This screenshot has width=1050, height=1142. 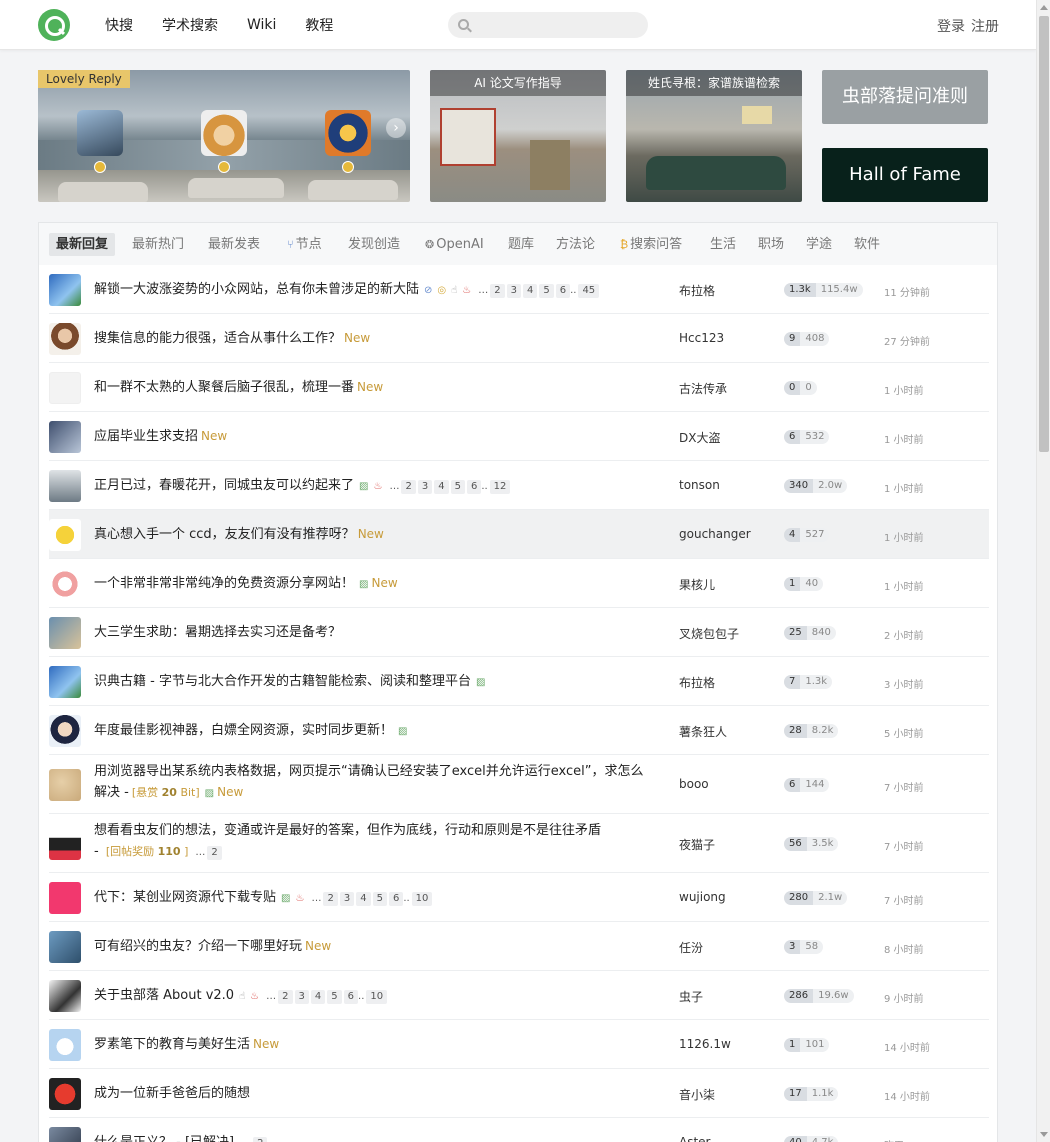 What do you see at coordinates (374, 1137) in the screenshot?
I see `topic-title: 什么是正义？ - [已解决] …2` at bounding box center [374, 1137].